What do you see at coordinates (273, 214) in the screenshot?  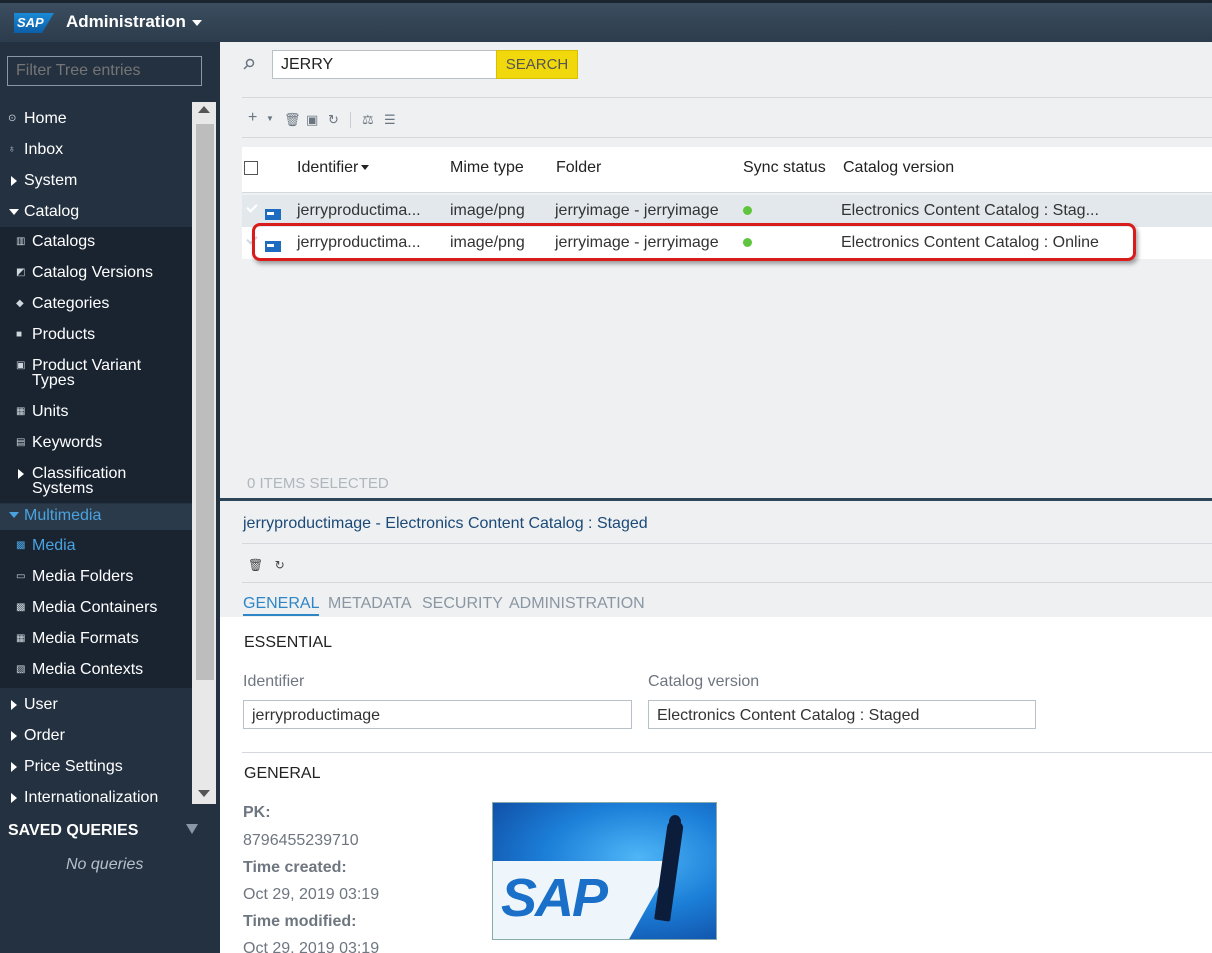 I see `image-thumbnail-icon` at bounding box center [273, 214].